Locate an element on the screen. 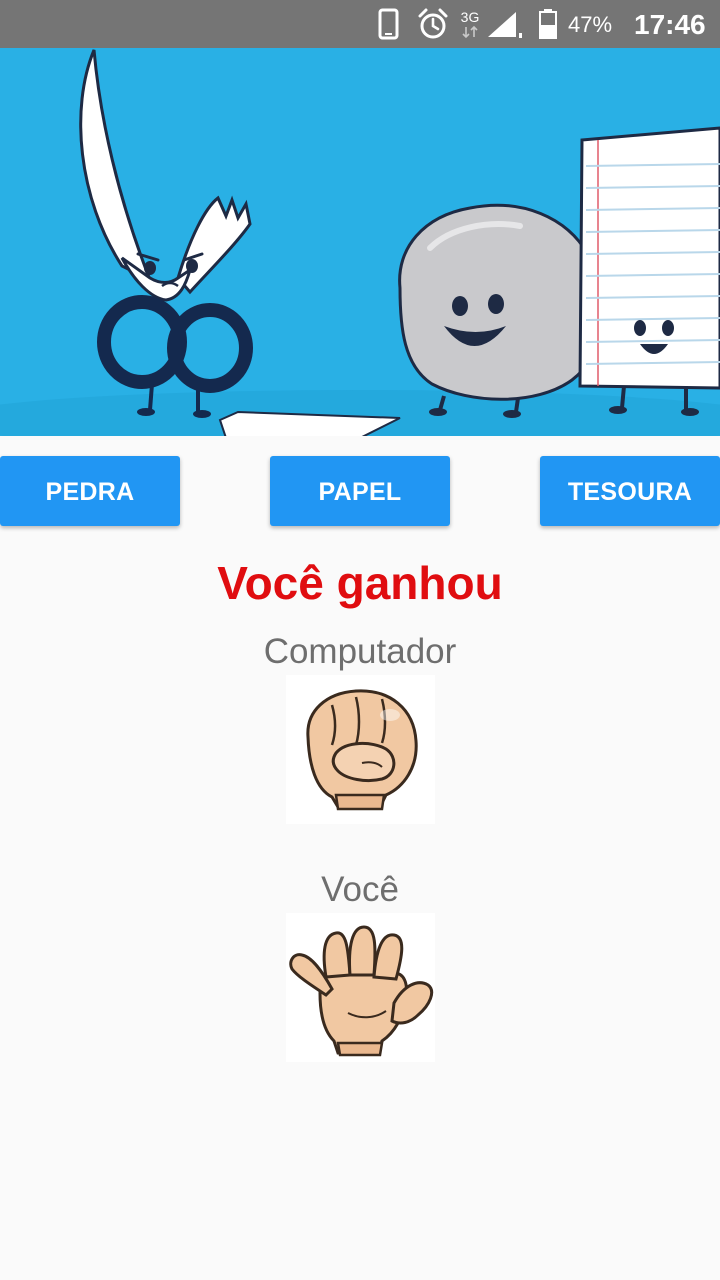 The image size is (720, 1280). computer-choice-image is located at coordinates (360, 749).